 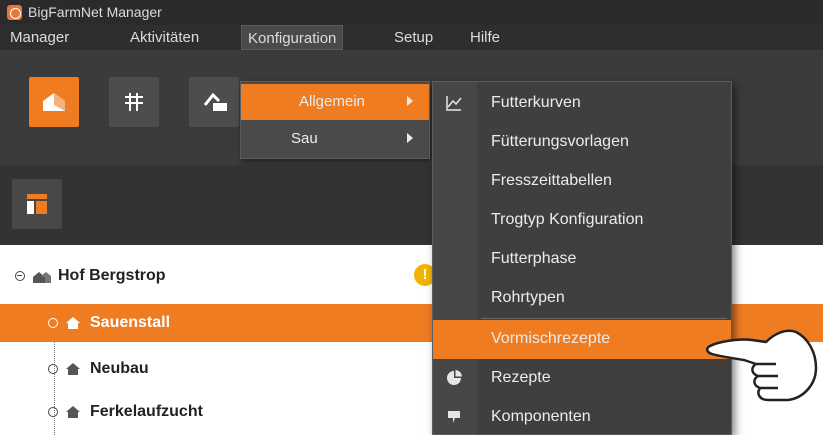 I want to click on submenu-item-futterphase: Futterphase, so click(x=582, y=259).